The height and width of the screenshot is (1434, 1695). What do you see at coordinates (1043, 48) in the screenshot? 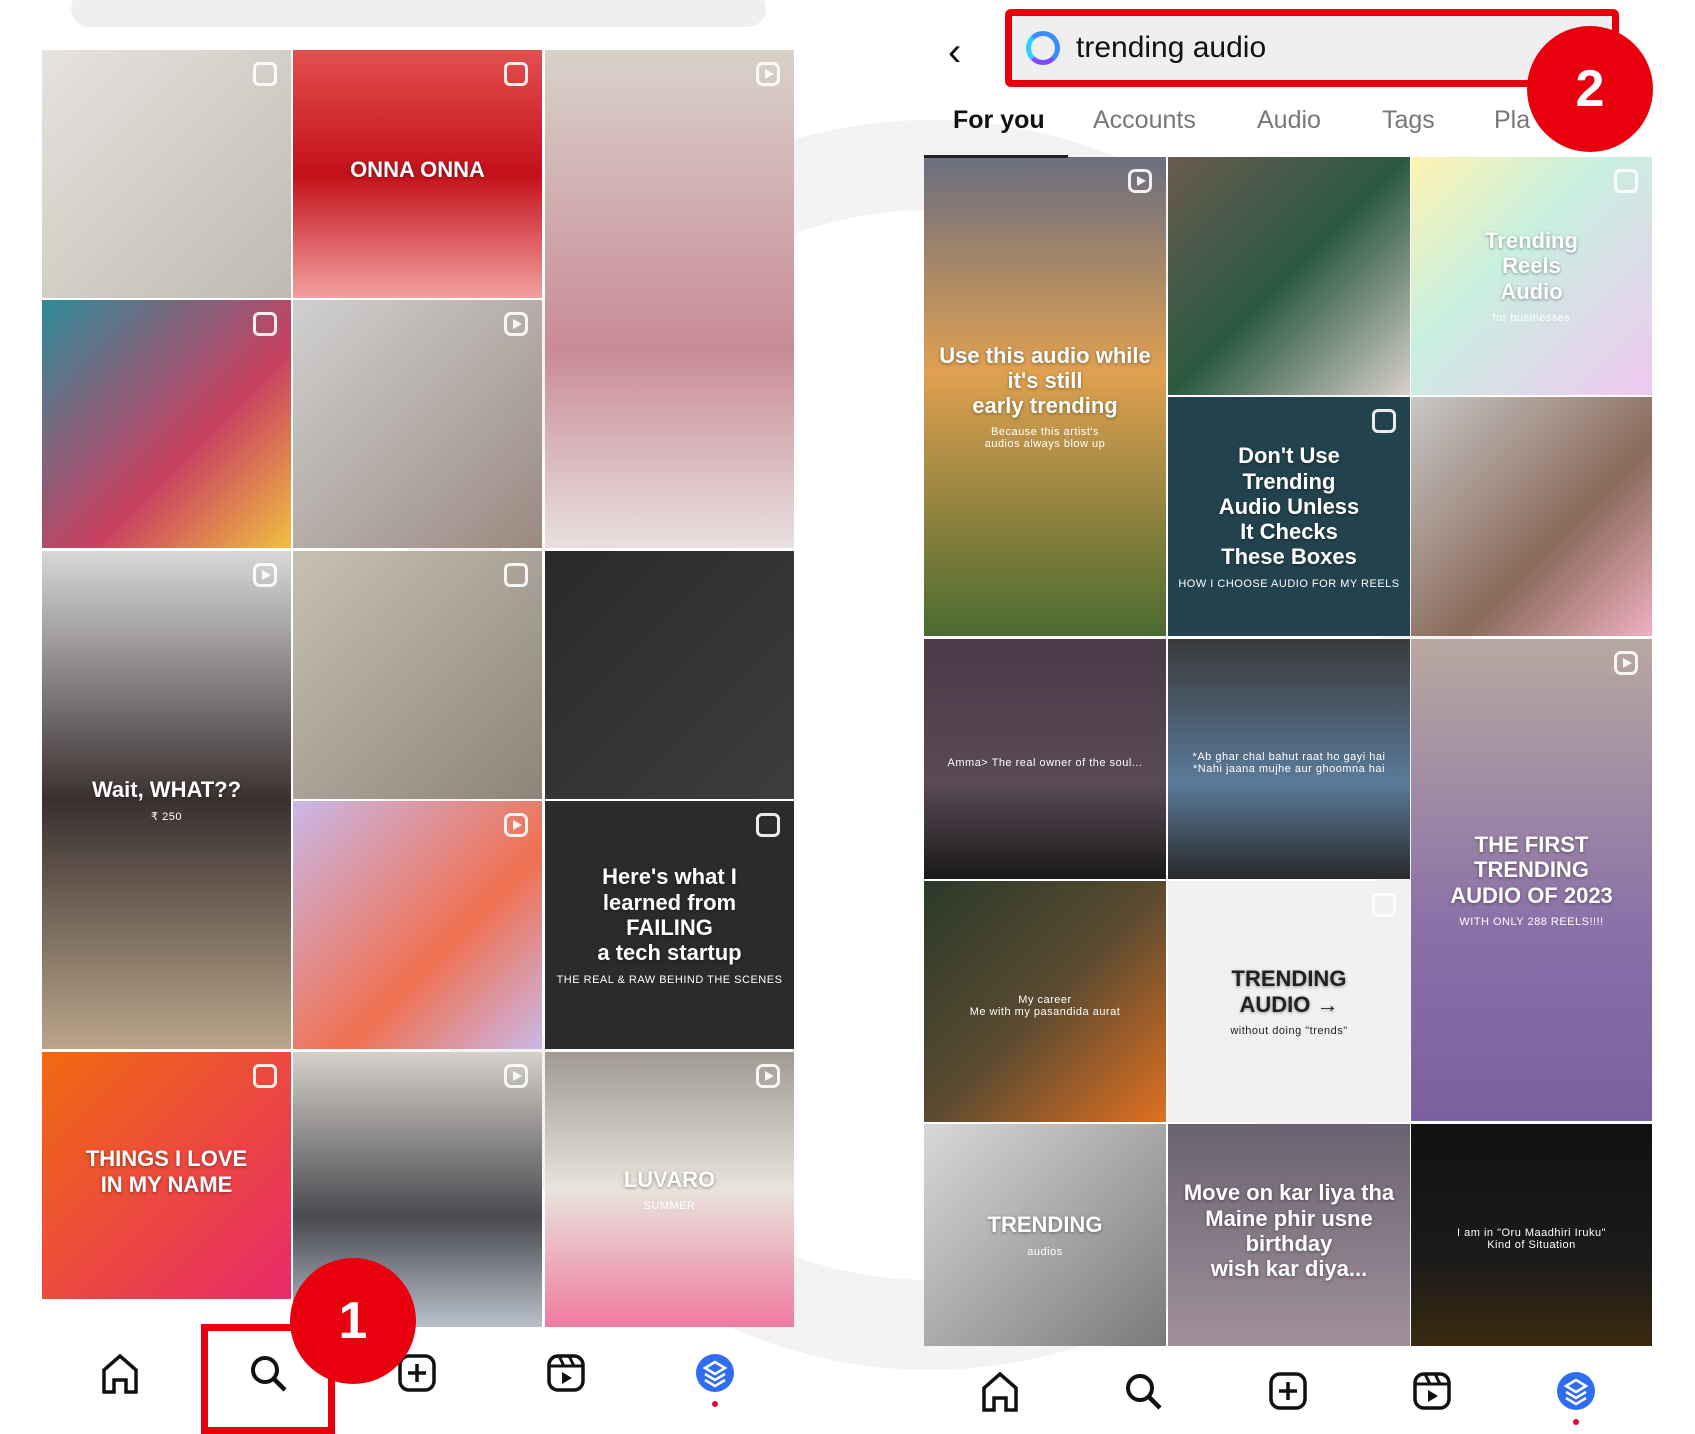
I see `meta-ai-ring-icon` at bounding box center [1043, 48].